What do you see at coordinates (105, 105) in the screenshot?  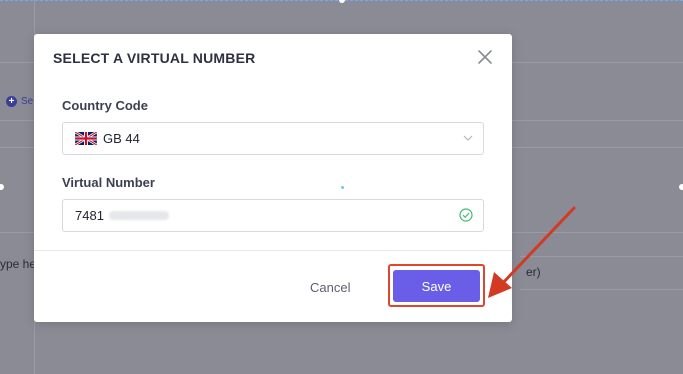 I see `country-code-label: Country Code` at bounding box center [105, 105].